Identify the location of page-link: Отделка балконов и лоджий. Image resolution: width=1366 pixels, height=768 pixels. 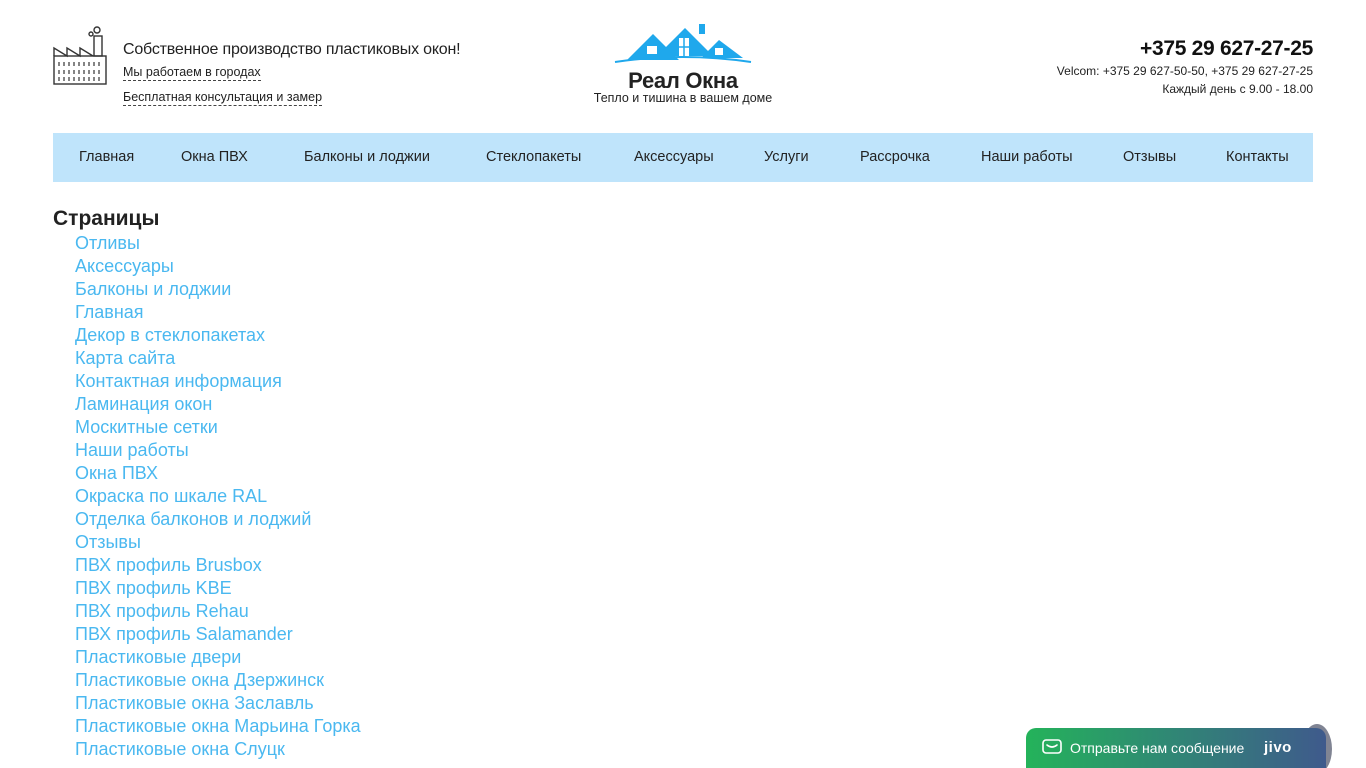
(218, 519).